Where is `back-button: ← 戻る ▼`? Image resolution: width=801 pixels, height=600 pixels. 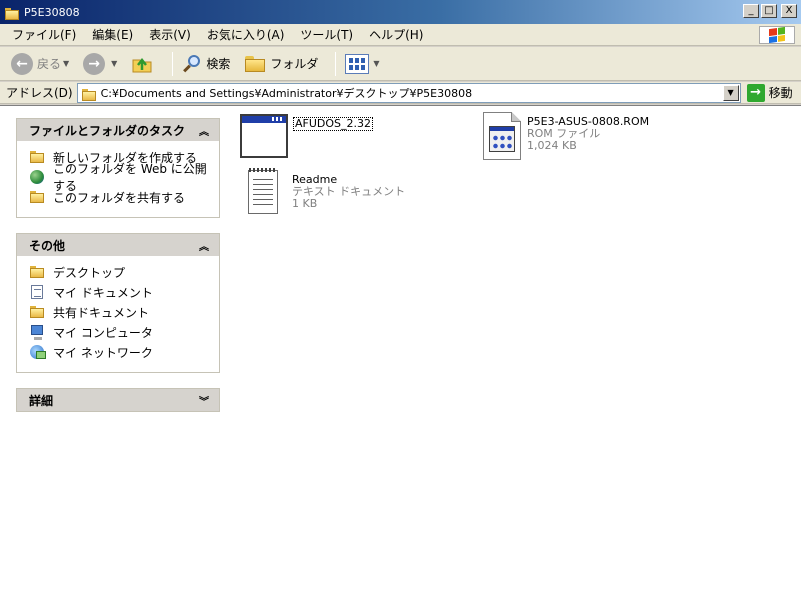 back-button: ← 戻る ▼ is located at coordinates (40, 64).